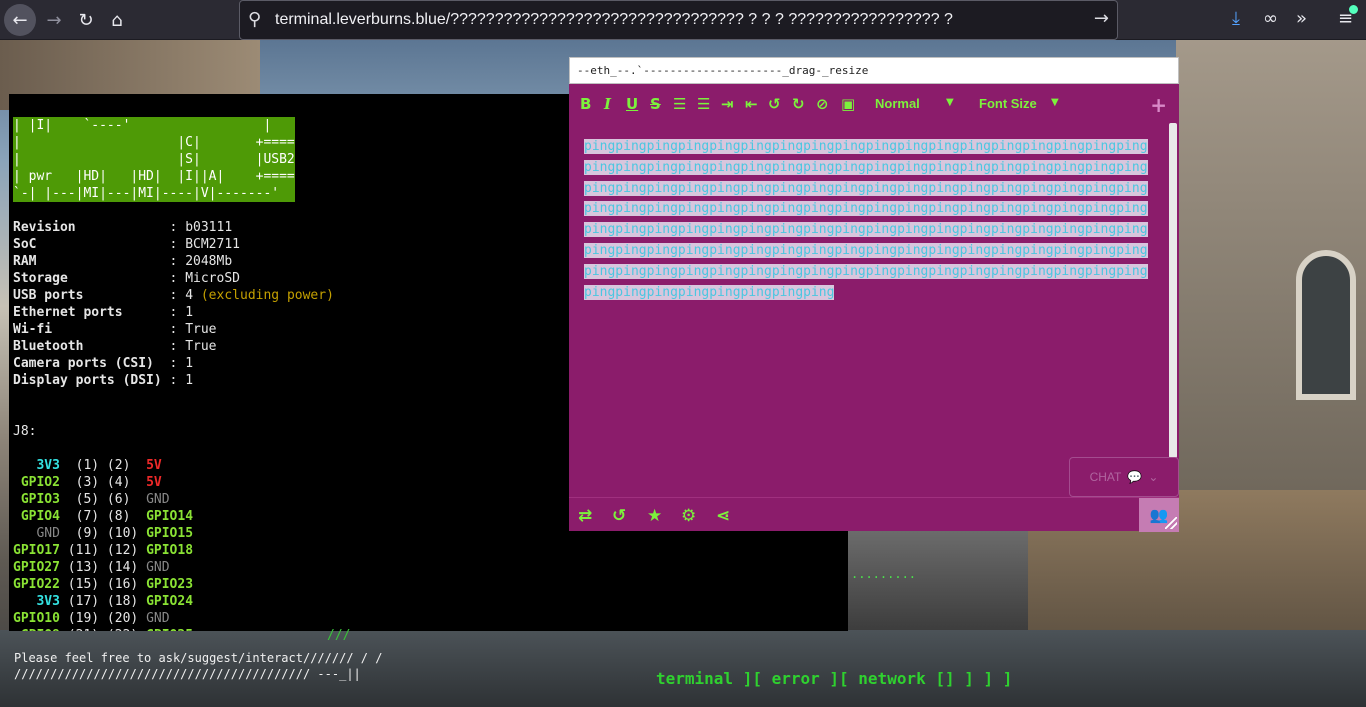  Describe the element at coordinates (170, 533) in the screenshot. I see `pin-right-name: GPIO15` at that location.